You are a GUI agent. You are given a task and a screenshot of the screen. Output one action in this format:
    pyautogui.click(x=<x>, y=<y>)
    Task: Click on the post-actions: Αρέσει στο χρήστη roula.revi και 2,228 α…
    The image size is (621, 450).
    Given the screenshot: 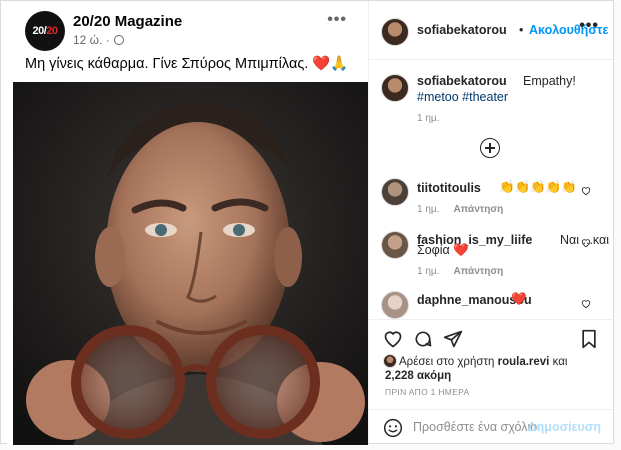 What is the action you would take?
    pyautogui.click(x=491, y=364)
    